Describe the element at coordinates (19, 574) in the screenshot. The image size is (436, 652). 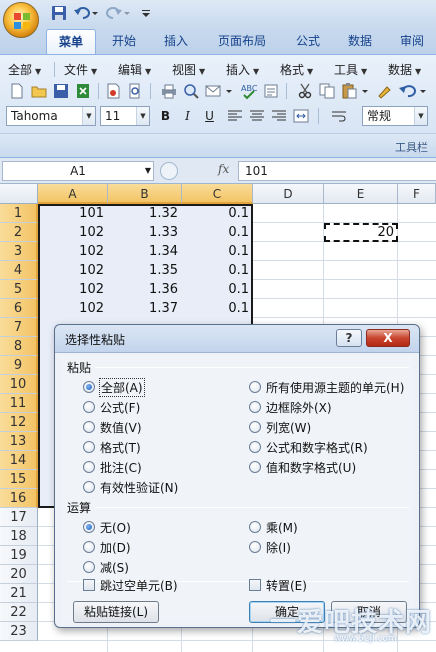
I see `row-header: 20` at that location.